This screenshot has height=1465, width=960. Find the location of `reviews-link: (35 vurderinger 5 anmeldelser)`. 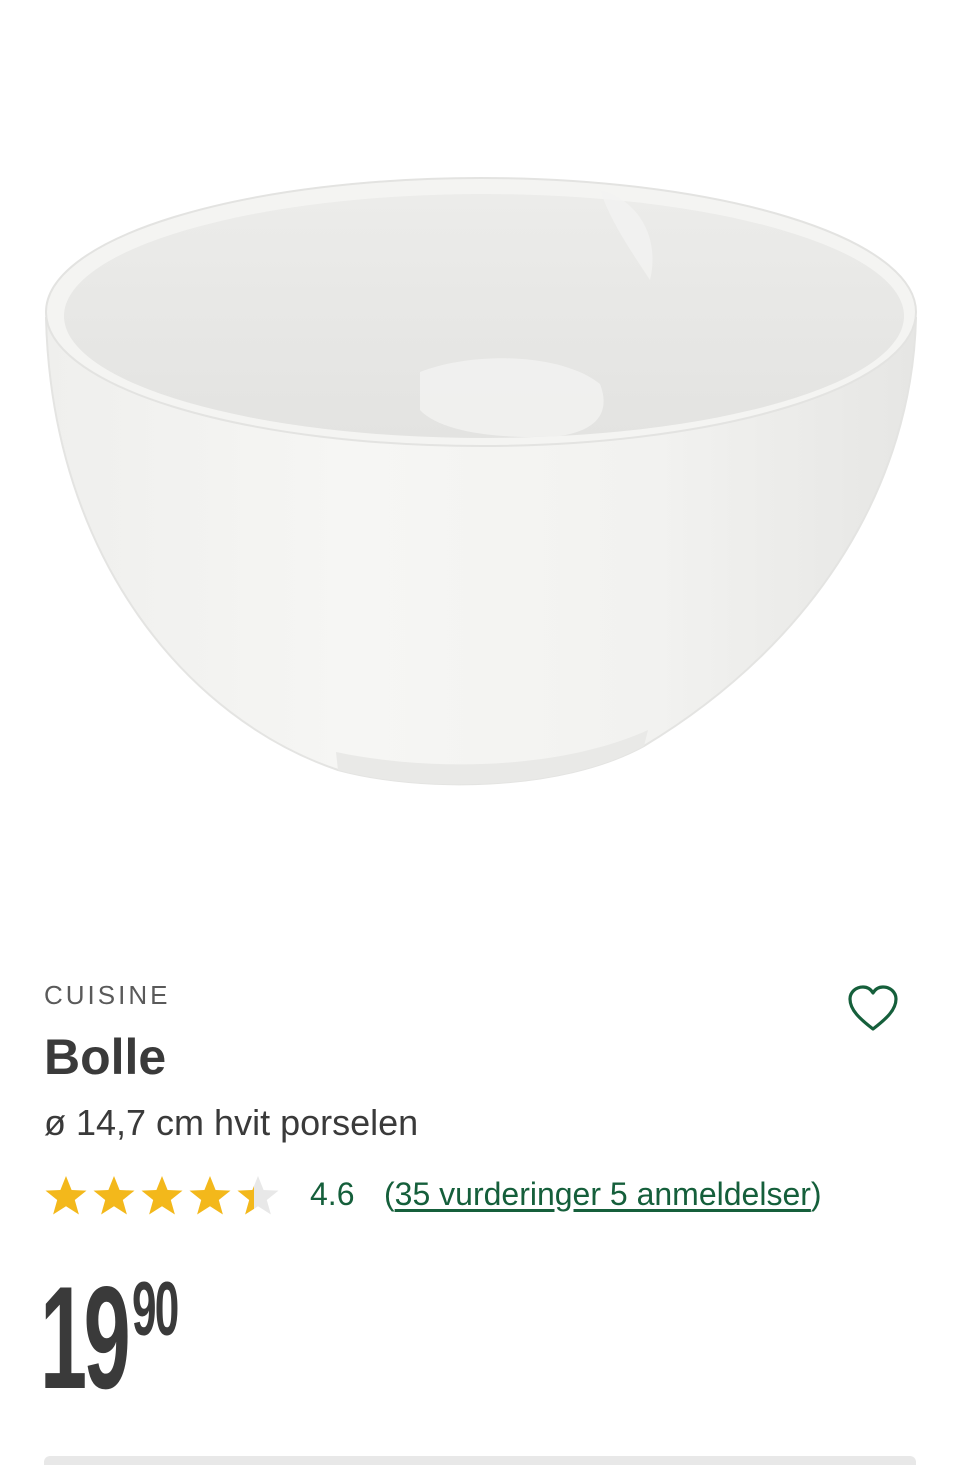

reviews-link: (35 vurderinger 5 anmeldelser) is located at coordinates (603, 1194).